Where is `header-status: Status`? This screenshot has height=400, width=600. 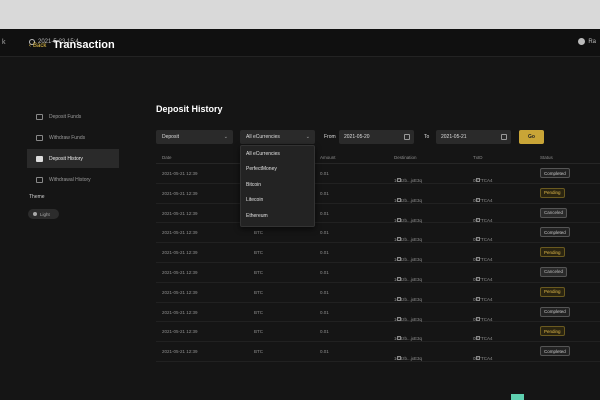
header-status: Status is located at coordinates (546, 157).